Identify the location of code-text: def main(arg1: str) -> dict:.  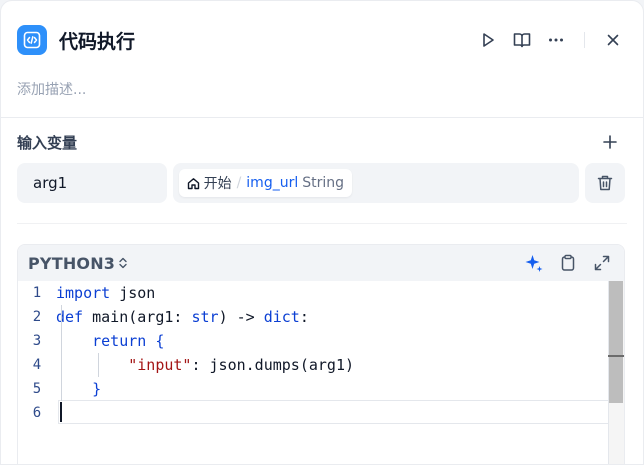
(182, 317).